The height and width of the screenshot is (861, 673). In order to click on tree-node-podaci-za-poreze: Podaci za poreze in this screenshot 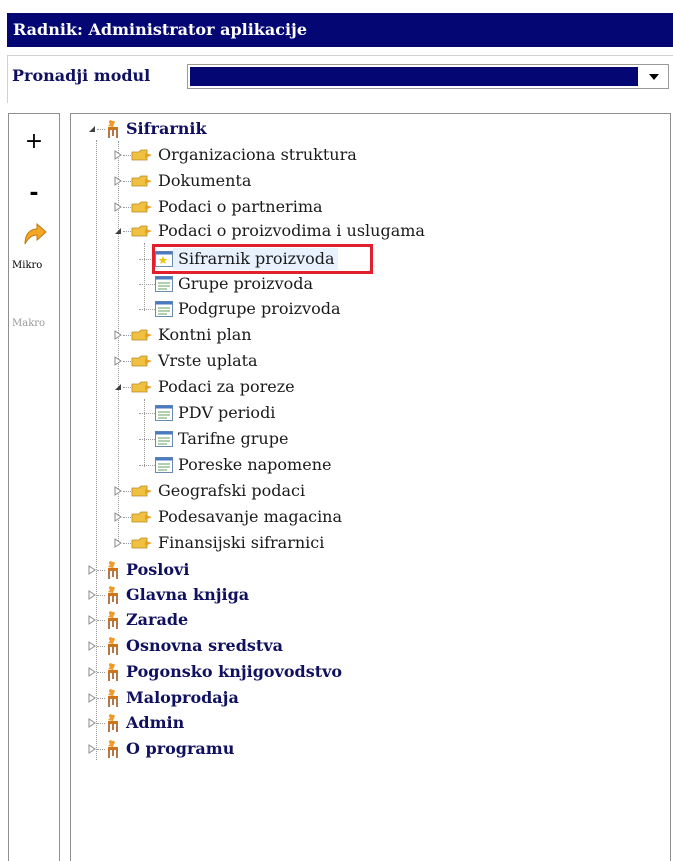, I will do `click(205, 387)`.